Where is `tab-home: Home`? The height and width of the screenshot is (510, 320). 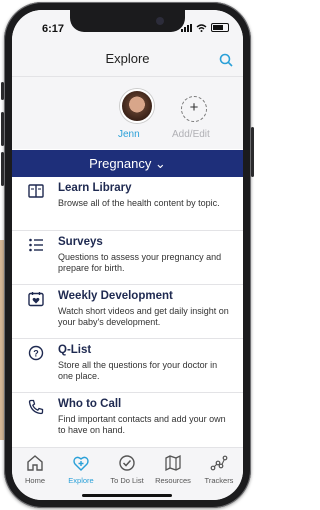
tab-home: Home is located at coordinates (35, 469).